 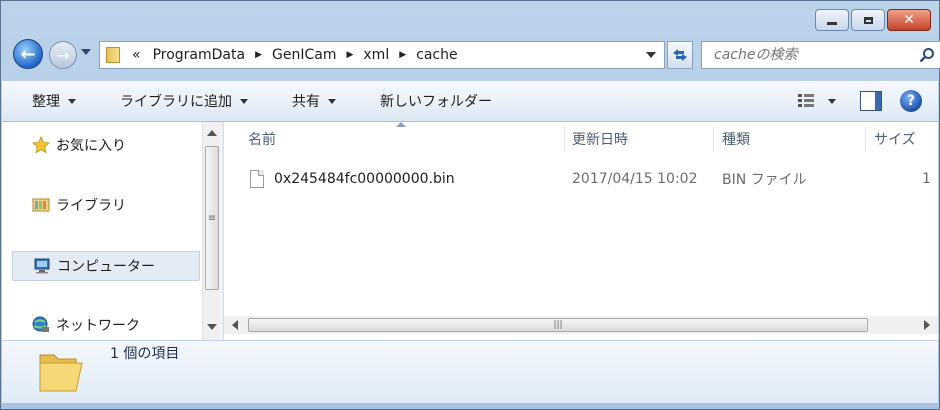 I want to click on add-to-library-menu: ライブラリに追加, so click(x=176, y=101).